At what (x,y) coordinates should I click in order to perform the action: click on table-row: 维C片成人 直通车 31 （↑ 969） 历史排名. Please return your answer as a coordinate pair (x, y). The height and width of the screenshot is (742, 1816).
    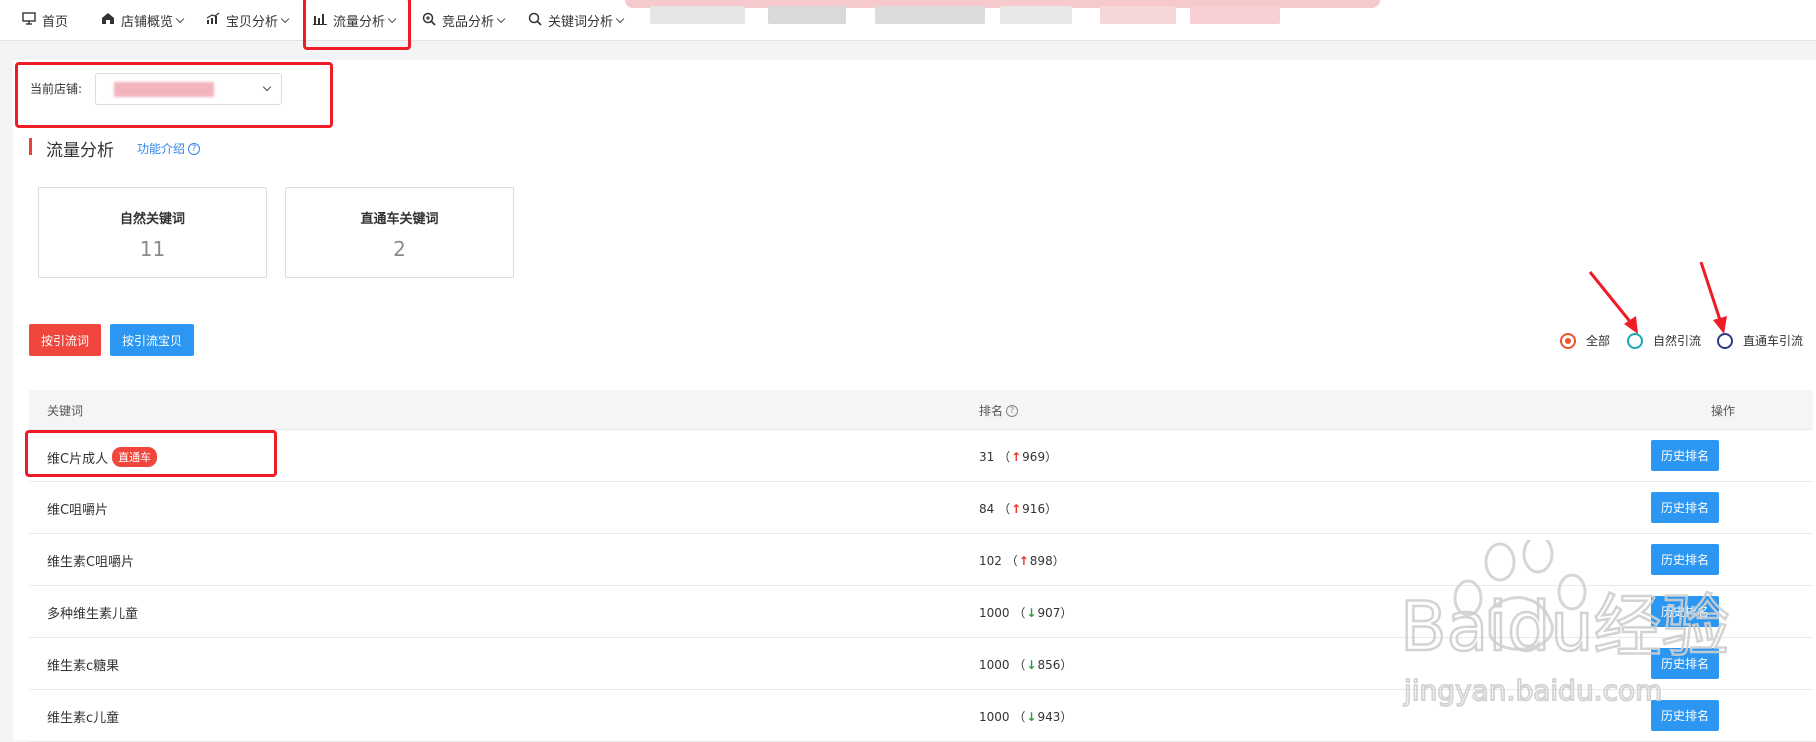
    Looking at the image, I should click on (921, 456).